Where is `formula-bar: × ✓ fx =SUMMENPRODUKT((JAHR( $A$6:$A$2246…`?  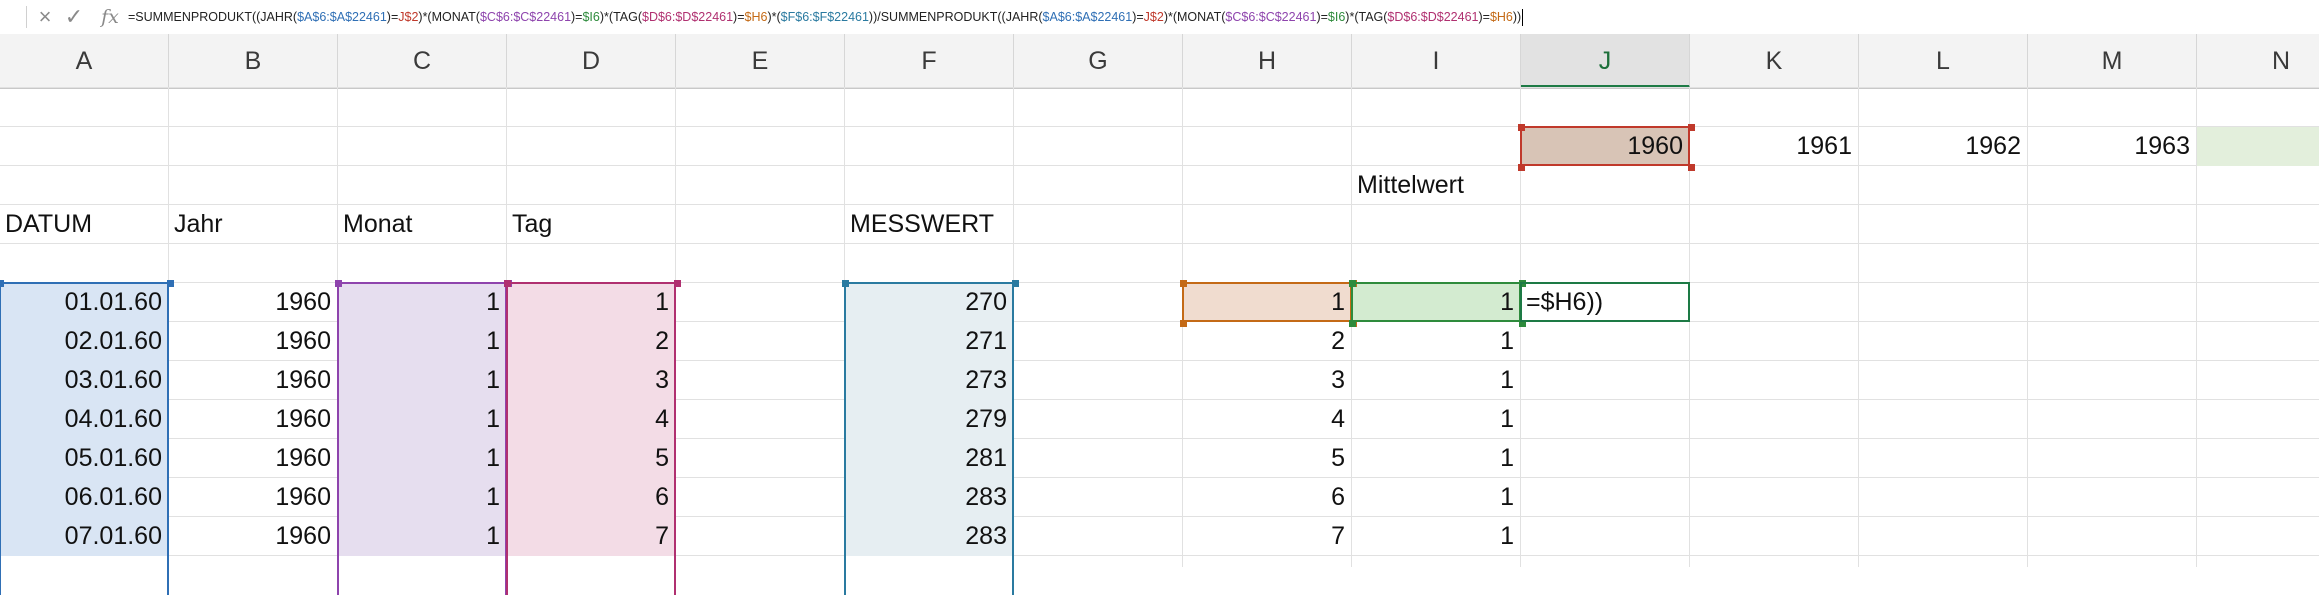 formula-bar: × ✓ fx =SUMMENPRODUKT((JAHR( $A$6:$A$2246… is located at coordinates (1159, 17).